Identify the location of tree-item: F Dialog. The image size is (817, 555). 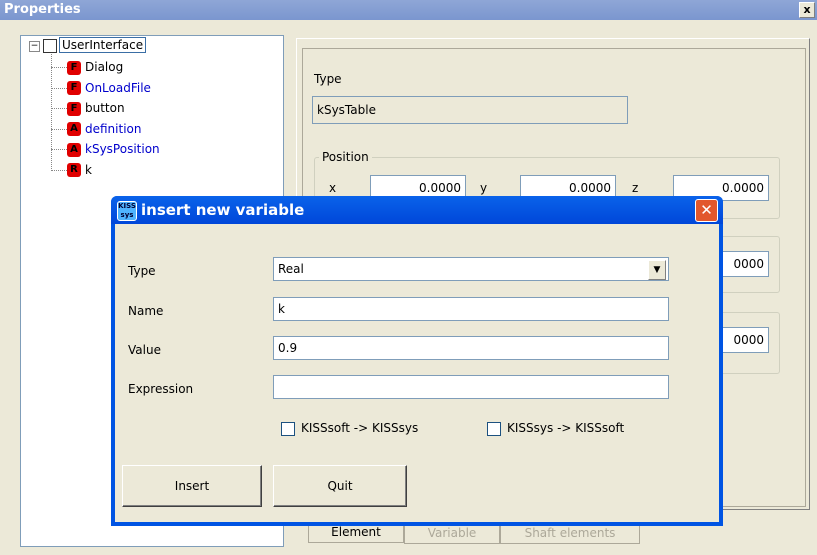
(95, 67).